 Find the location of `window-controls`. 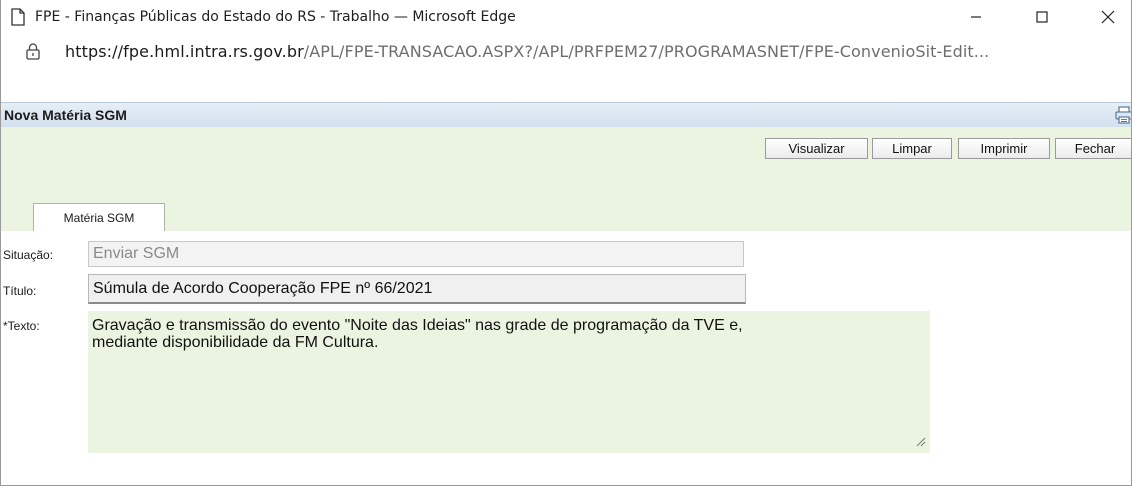

window-controls is located at coordinates (1042, 17).